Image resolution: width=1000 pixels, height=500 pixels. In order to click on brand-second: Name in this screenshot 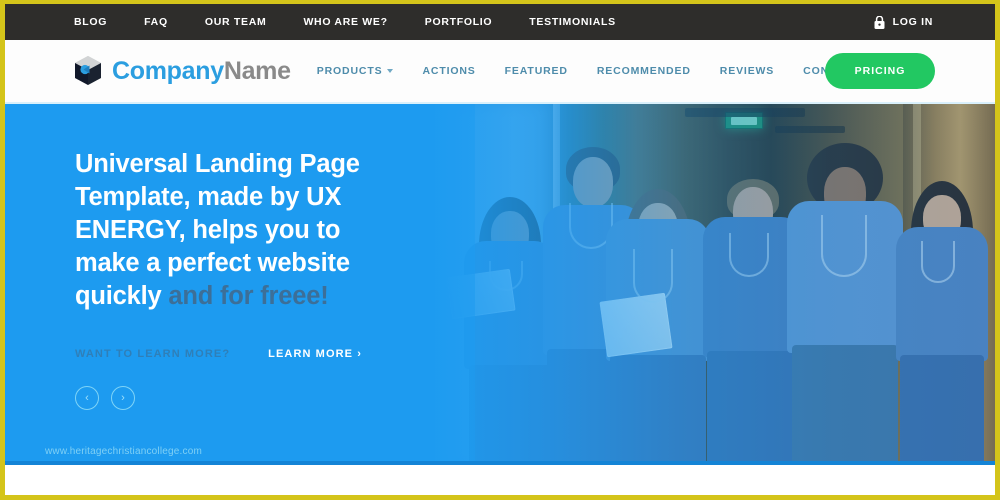, I will do `click(257, 70)`.